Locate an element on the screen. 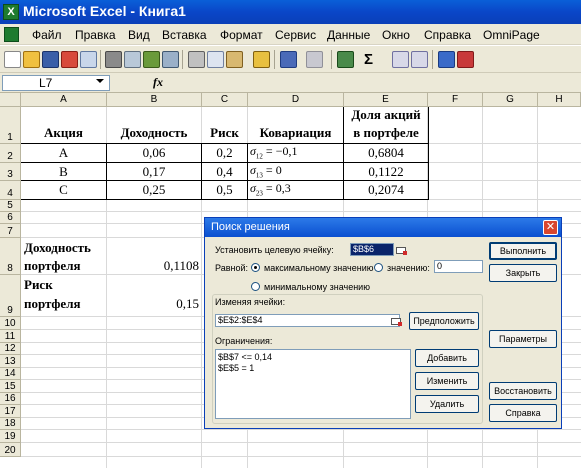  row-header: 15 is located at coordinates (10, 386).